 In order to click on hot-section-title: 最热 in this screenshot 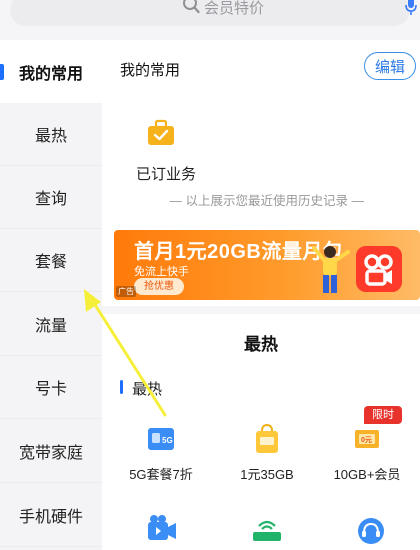, I will do `click(261, 344)`.